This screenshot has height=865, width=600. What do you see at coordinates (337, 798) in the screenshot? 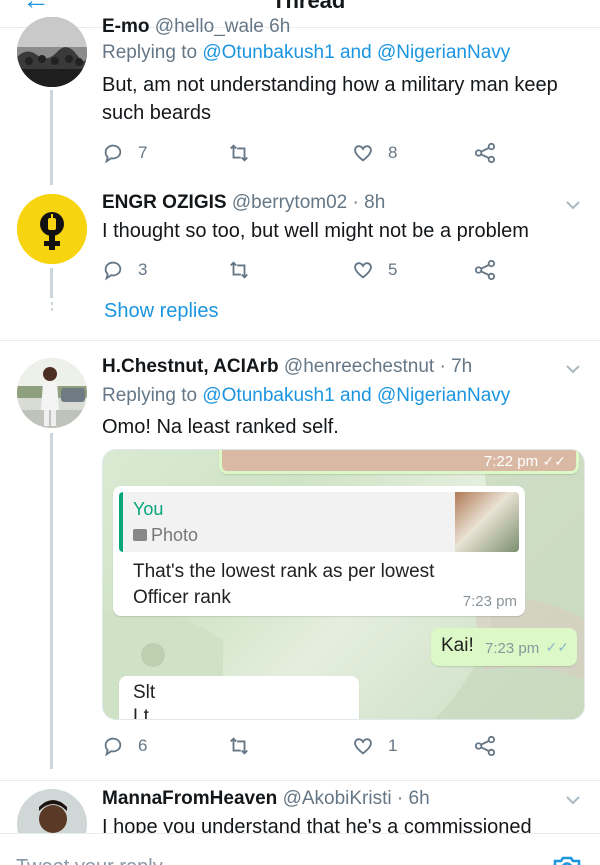
I see `user-handle: @AkobiKristi` at bounding box center [337, 798].